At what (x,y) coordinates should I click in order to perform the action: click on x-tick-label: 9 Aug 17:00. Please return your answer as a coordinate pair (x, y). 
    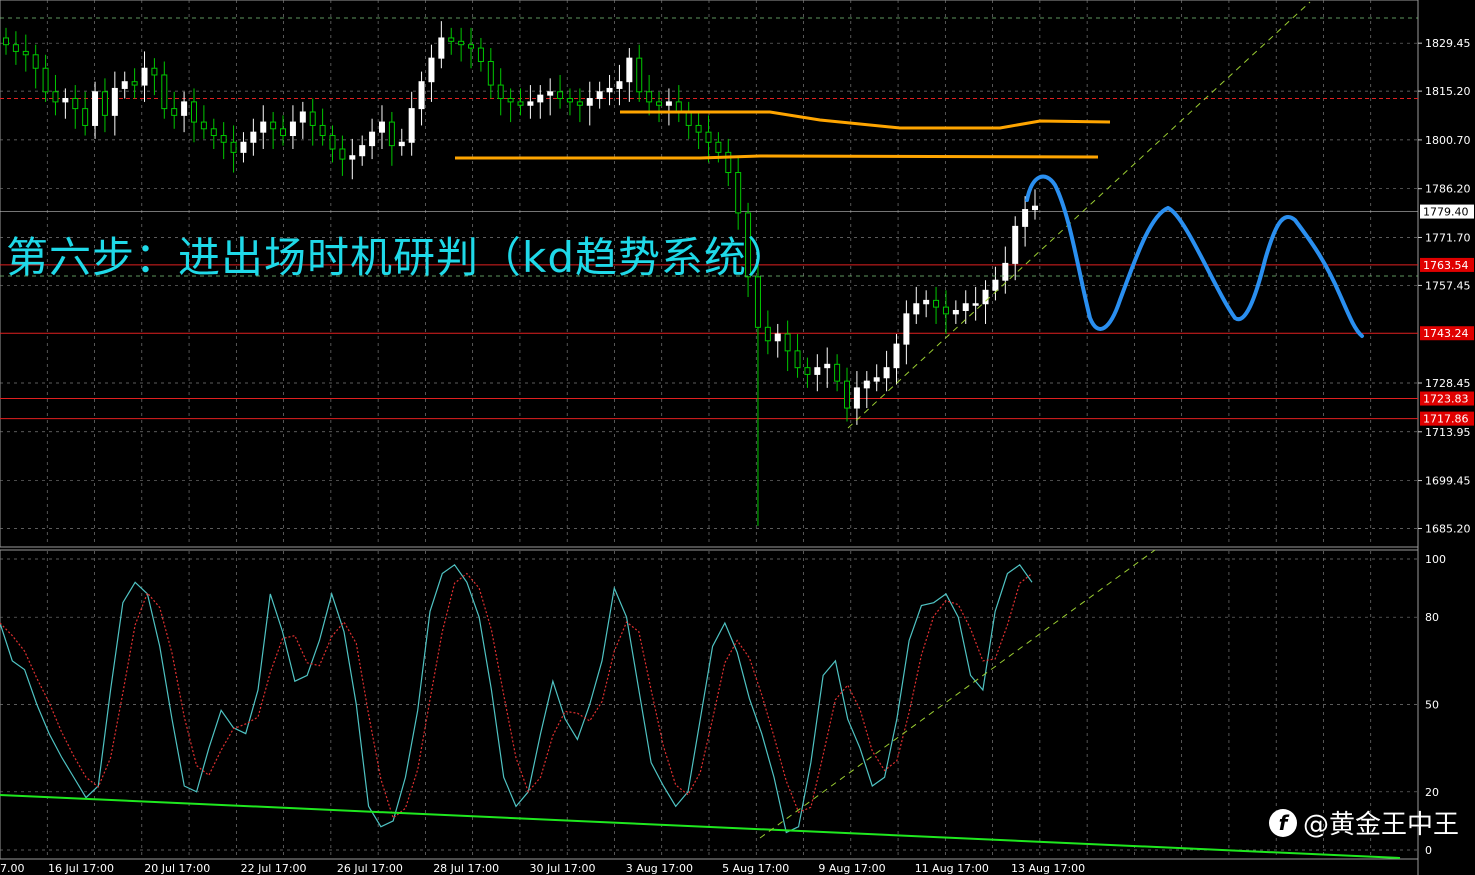
    Looking at the image, I should click on (851, 868).